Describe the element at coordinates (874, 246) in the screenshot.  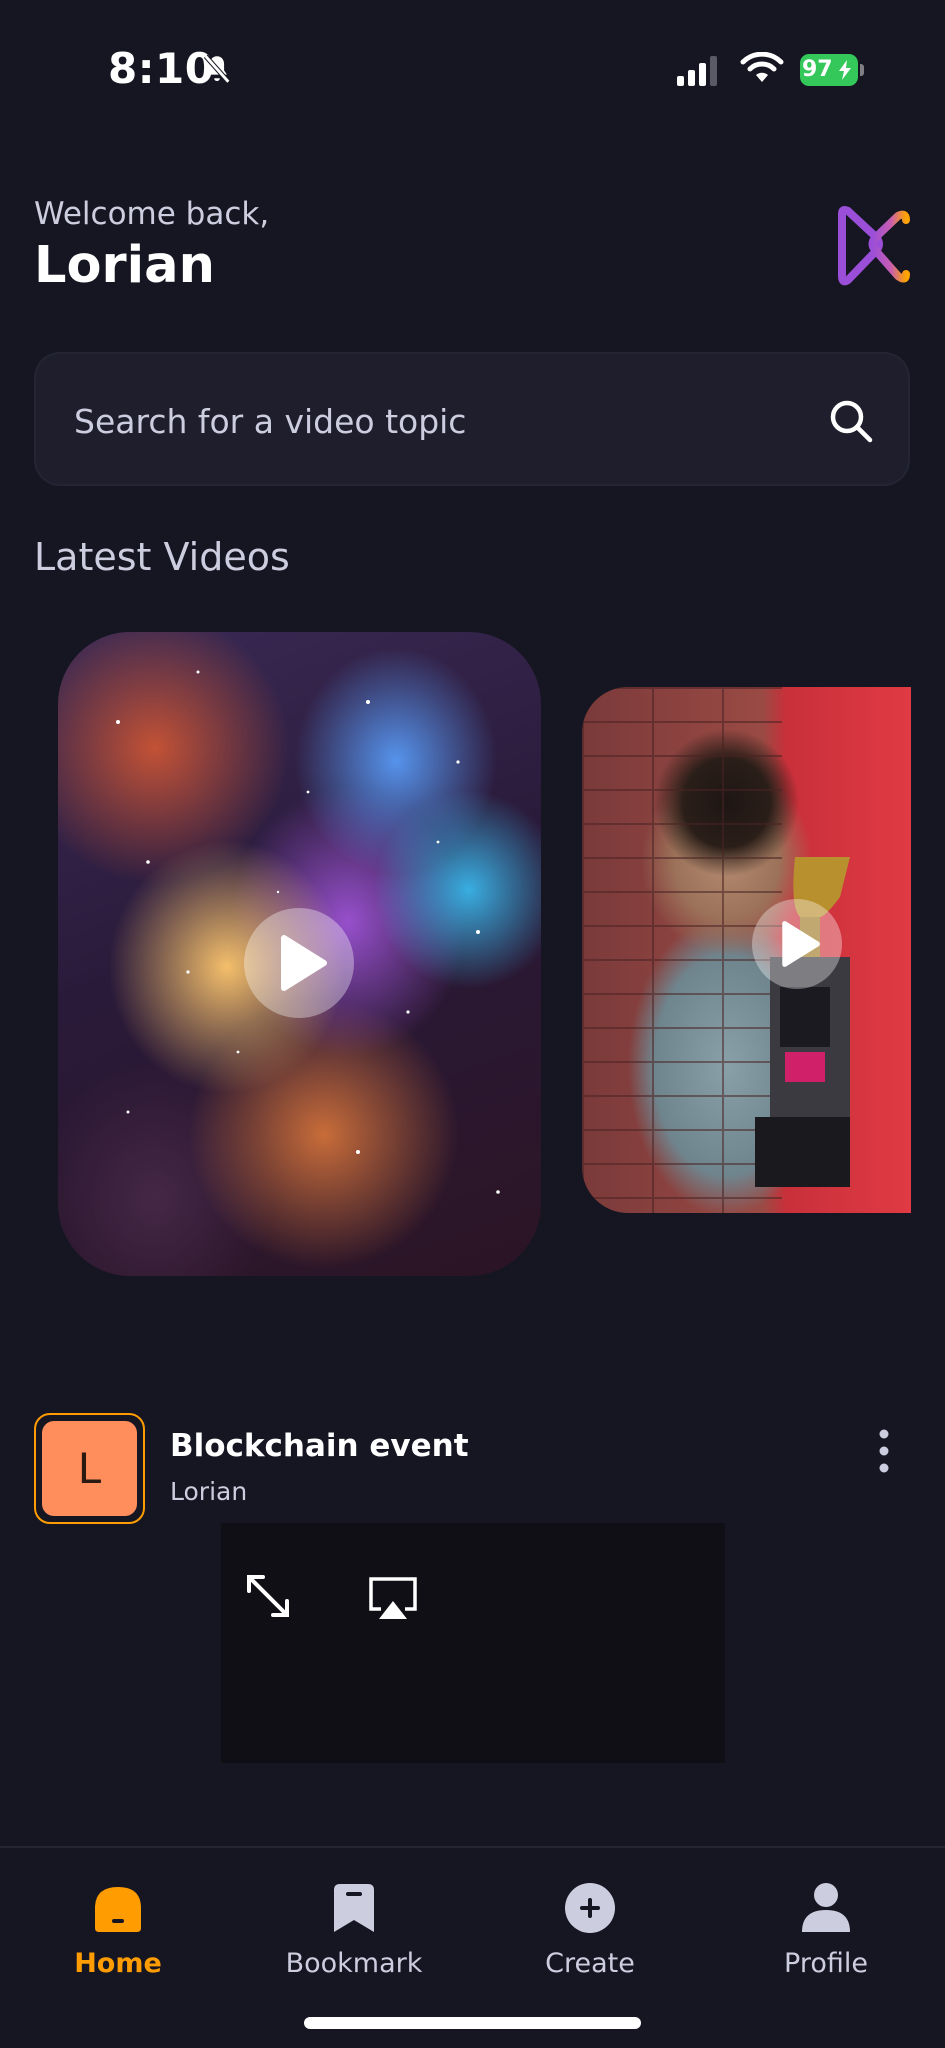
I see `app-logo-icon` at that location.